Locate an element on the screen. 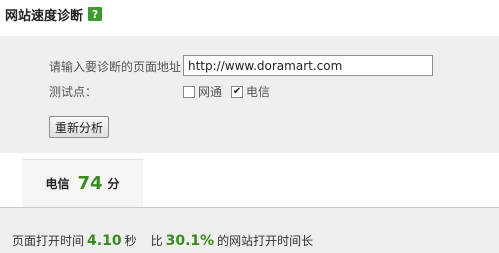 The height and width of the screenshot is (253, 499). checkbox-wangtong is located at coordinates (189, 91).